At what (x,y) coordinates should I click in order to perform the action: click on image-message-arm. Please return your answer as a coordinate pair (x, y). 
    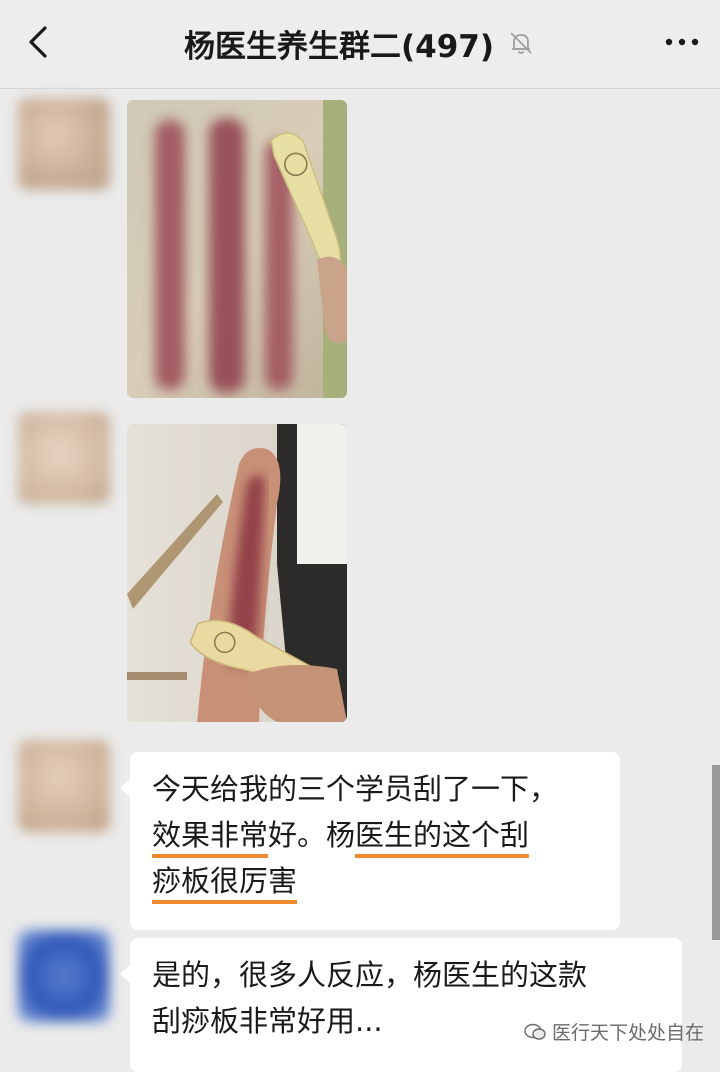
    Looking at the image, I should click on (237, 573).